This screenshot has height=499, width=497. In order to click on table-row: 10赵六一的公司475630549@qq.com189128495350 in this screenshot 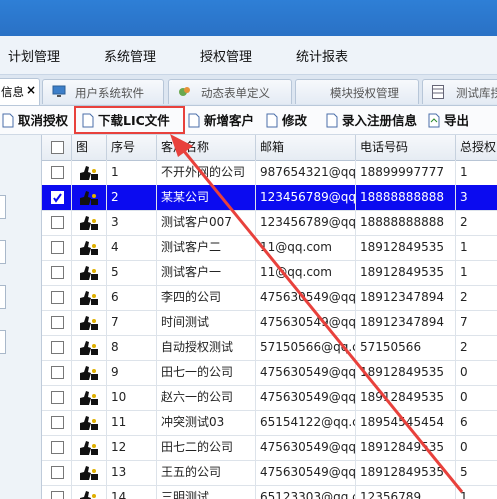, I will do `click(269, 398)`.